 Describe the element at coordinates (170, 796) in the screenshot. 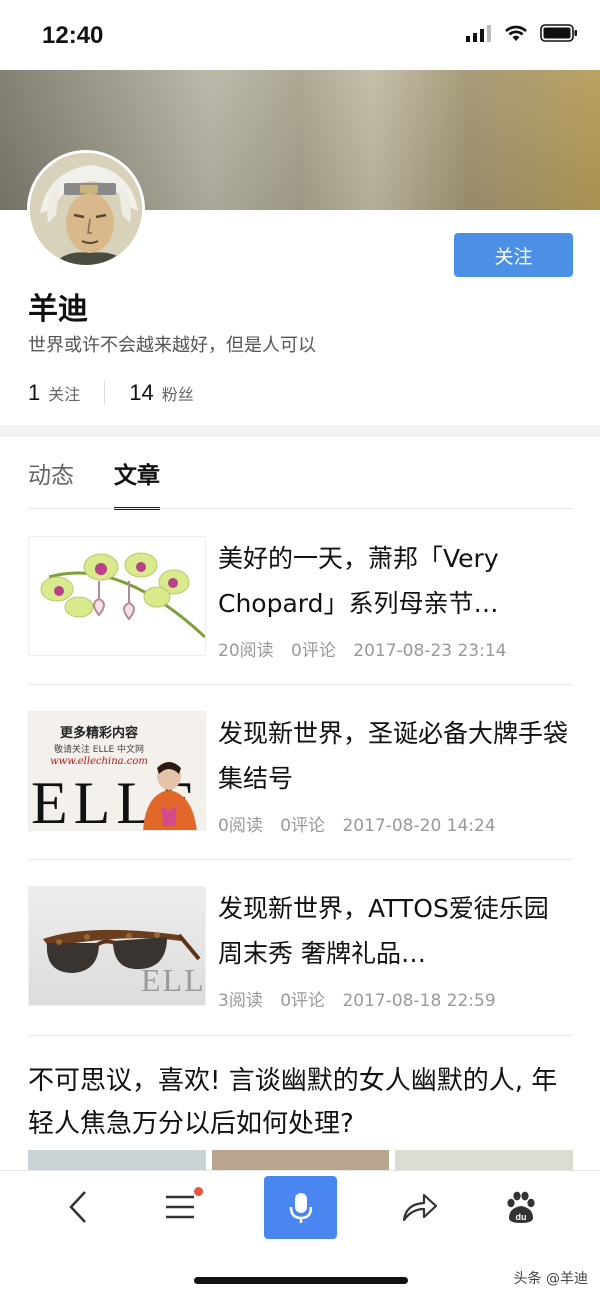

I see `model-photo-image` at that location.